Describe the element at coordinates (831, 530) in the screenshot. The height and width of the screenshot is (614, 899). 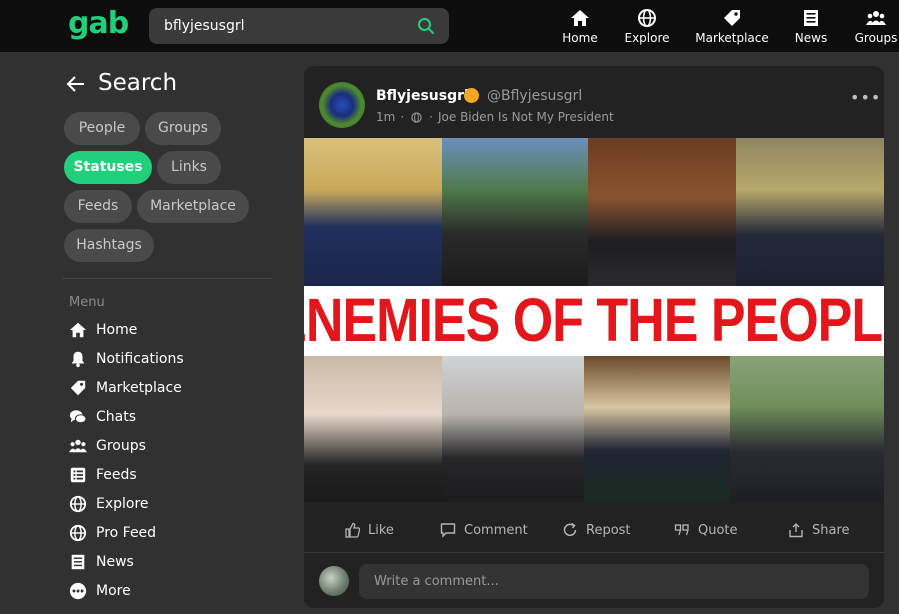
I see `share-label: Share` at that location.